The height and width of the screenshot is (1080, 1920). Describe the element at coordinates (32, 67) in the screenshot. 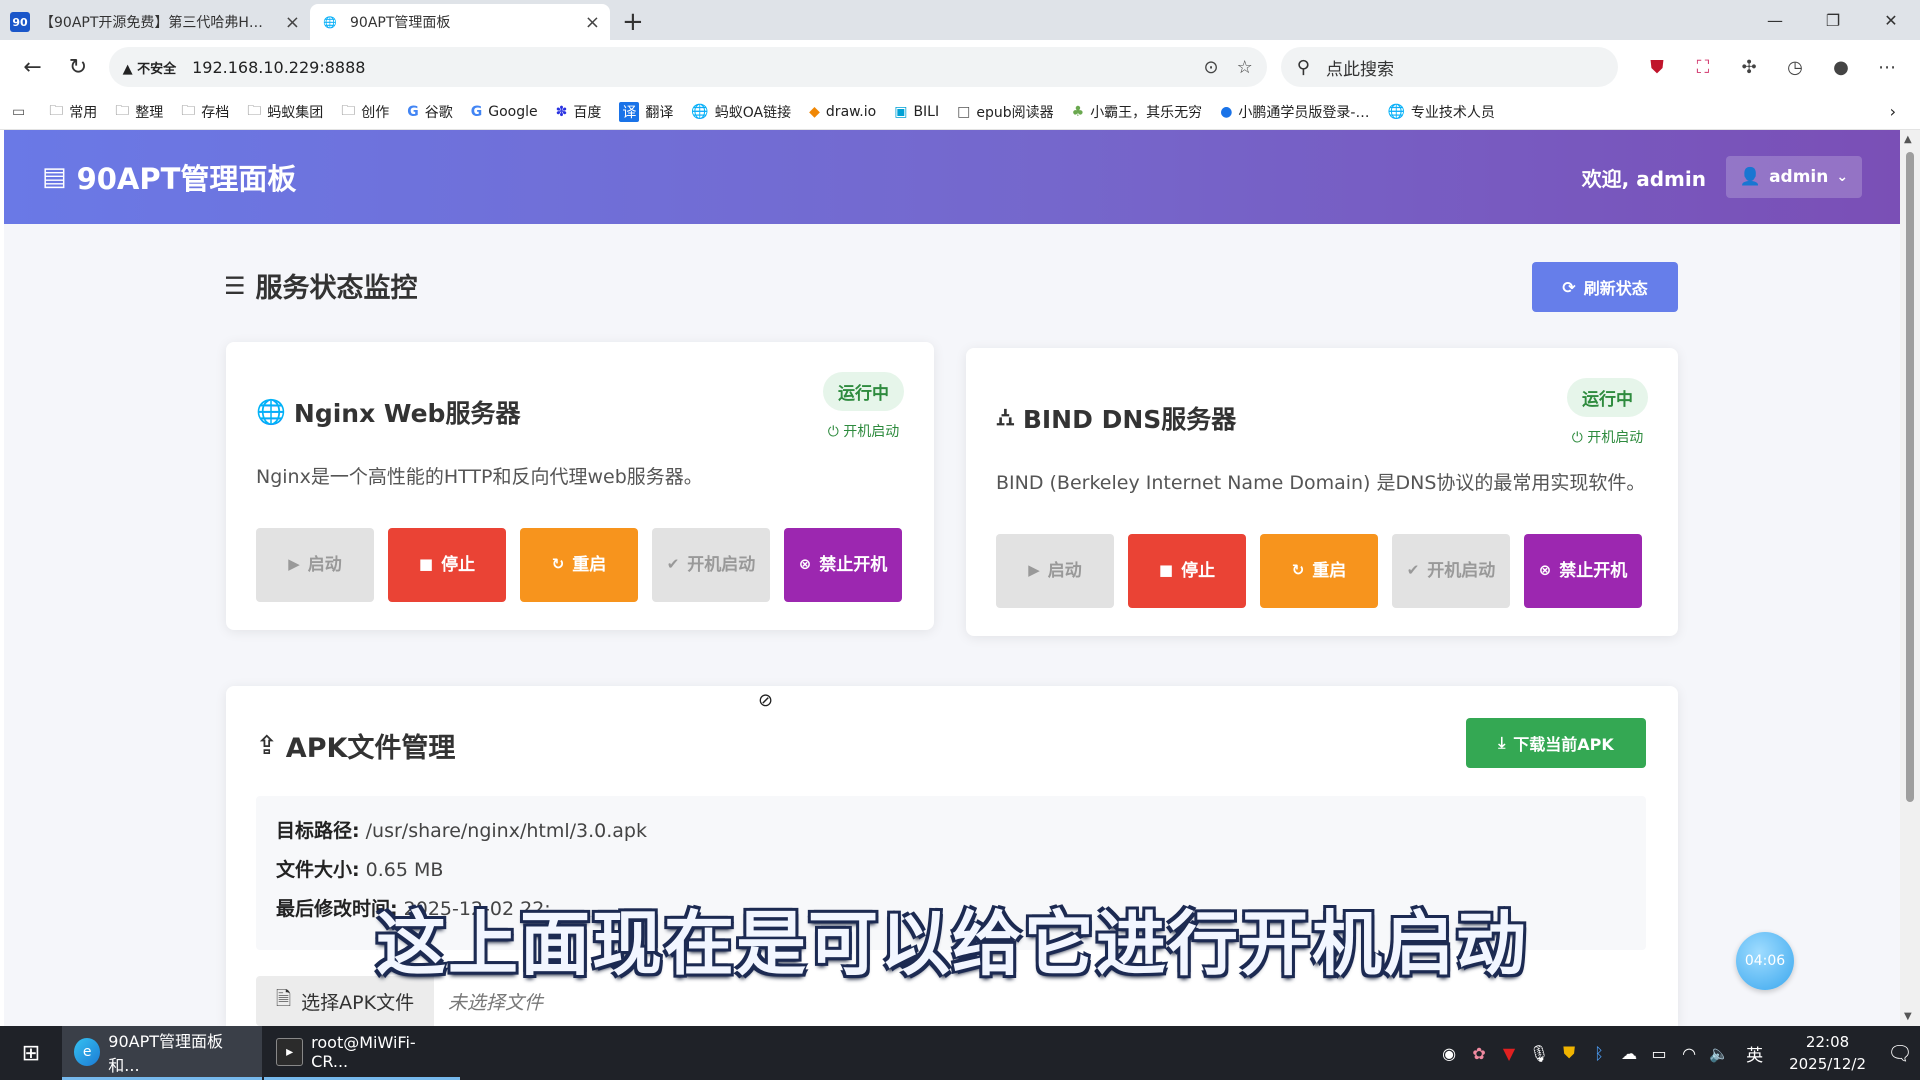

I see `back-button: ←` at that location.